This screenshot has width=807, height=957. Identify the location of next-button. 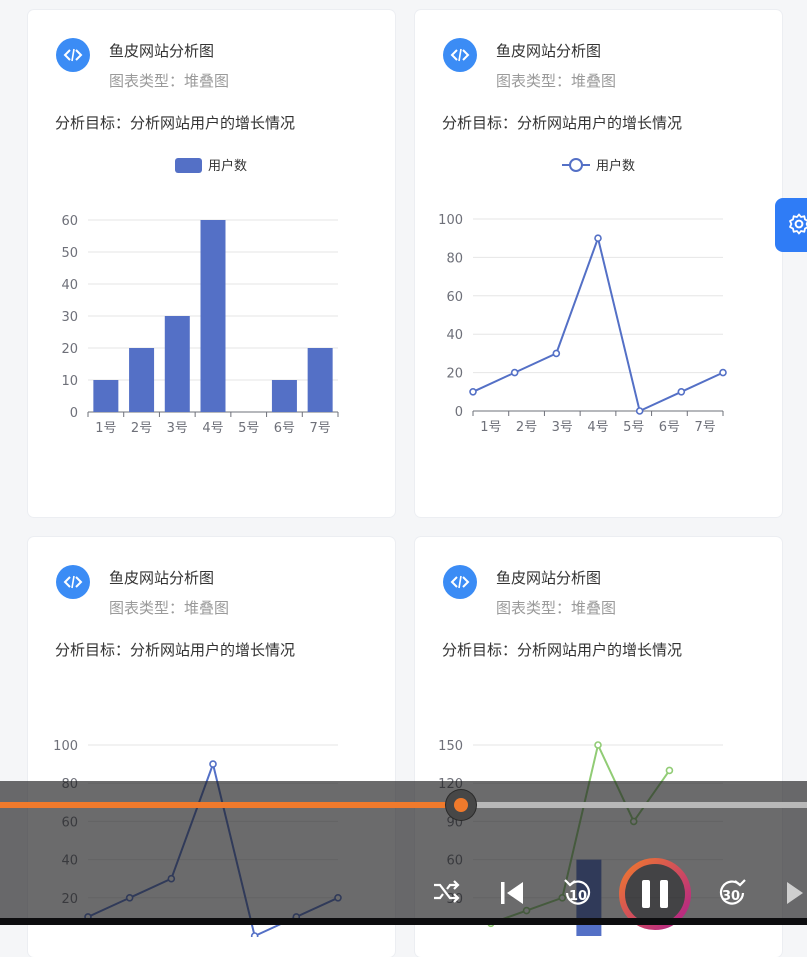
(796, 893).